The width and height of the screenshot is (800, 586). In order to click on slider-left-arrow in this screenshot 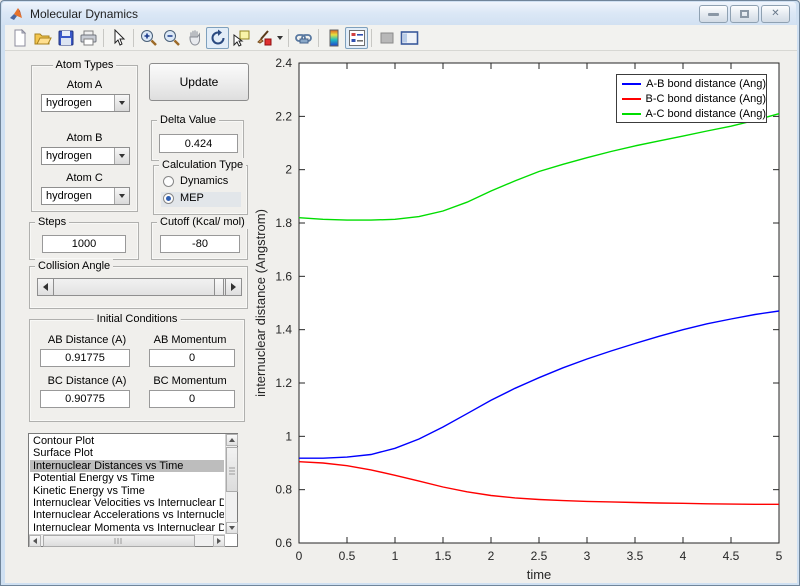, I will do `click(46, 287)`.